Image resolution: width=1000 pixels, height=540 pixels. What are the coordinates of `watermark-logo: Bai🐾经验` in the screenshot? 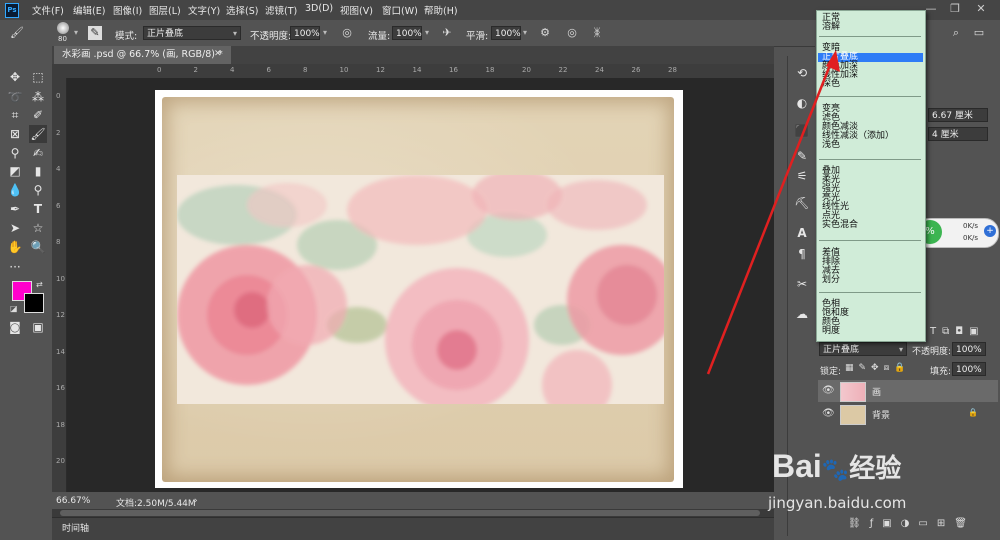 It's located at (836, 466).